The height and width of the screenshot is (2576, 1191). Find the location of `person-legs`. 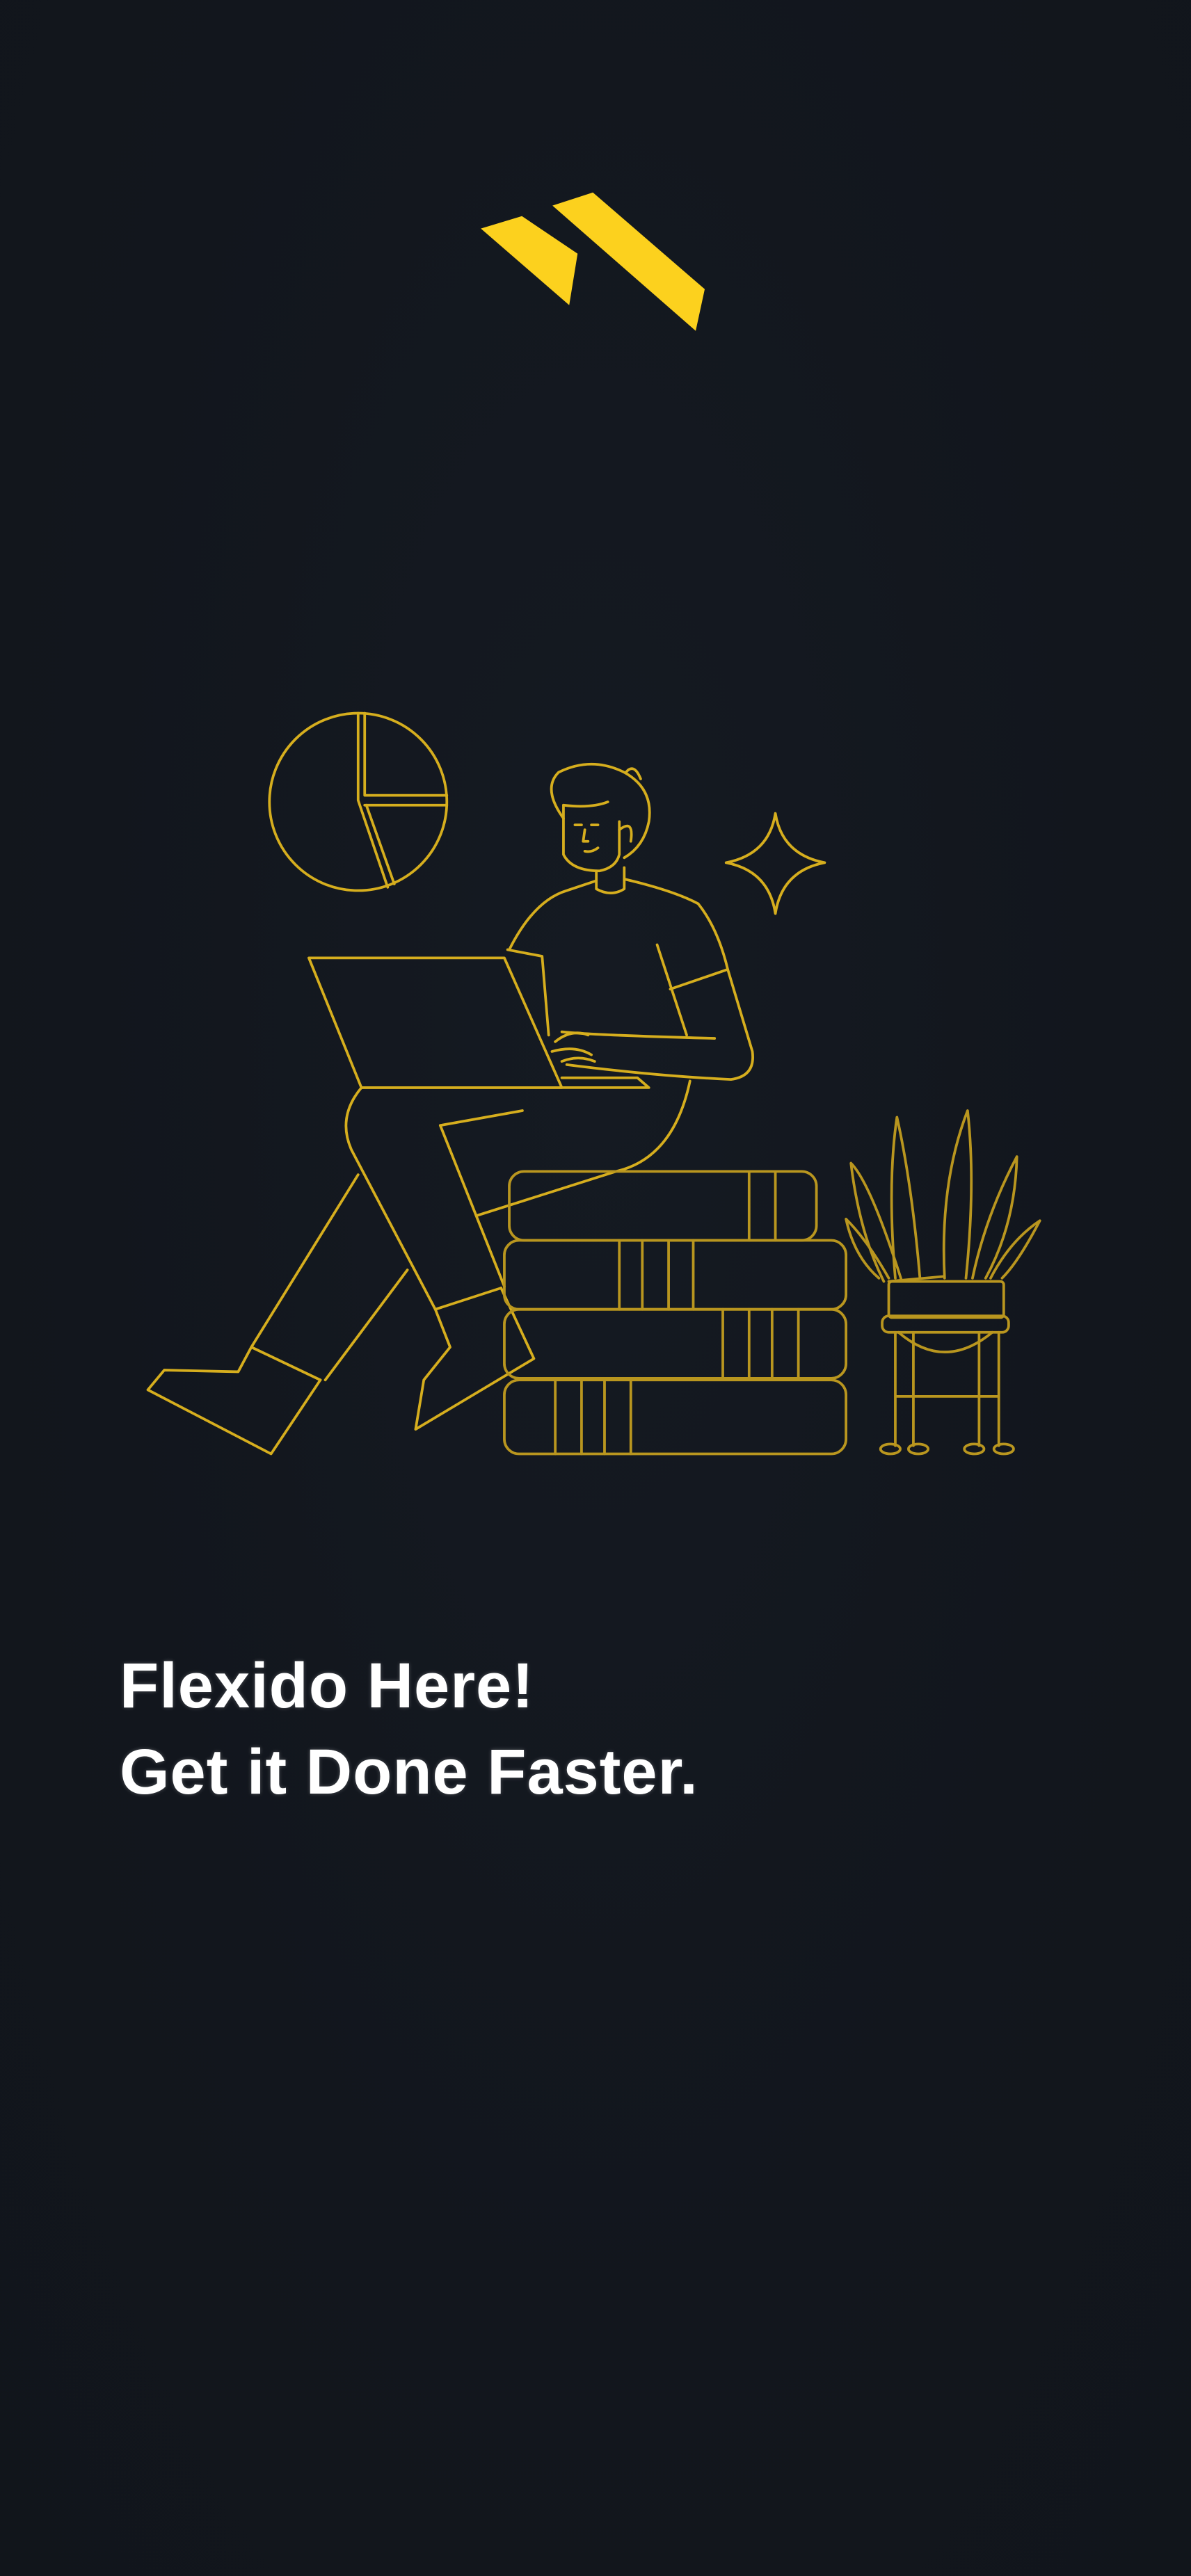

person-legs is located at coordinates (419, 1268).